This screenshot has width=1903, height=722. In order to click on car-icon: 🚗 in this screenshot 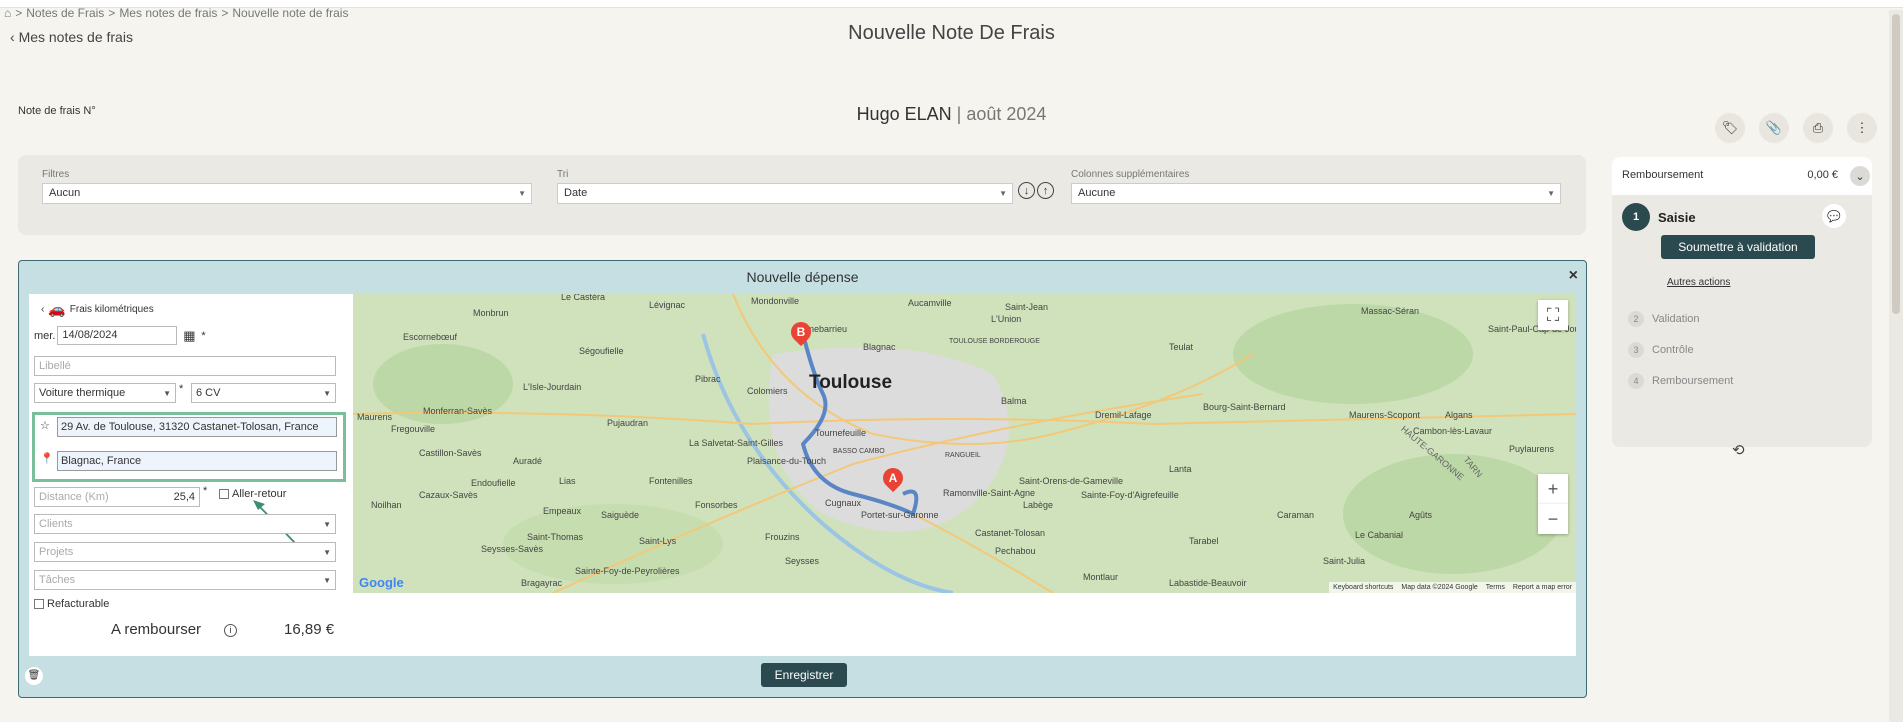, I will do `click(57, 309)`.